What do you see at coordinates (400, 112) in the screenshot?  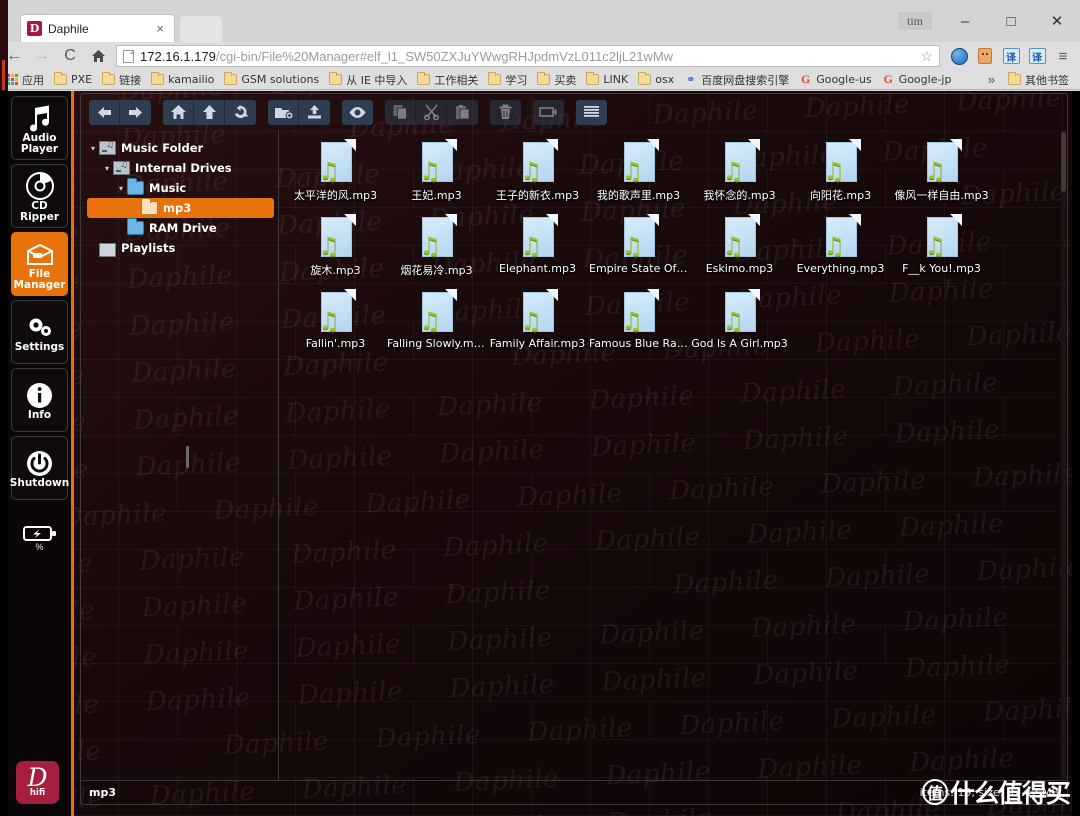 I see `copy-button` at bounding box center [400, 112].